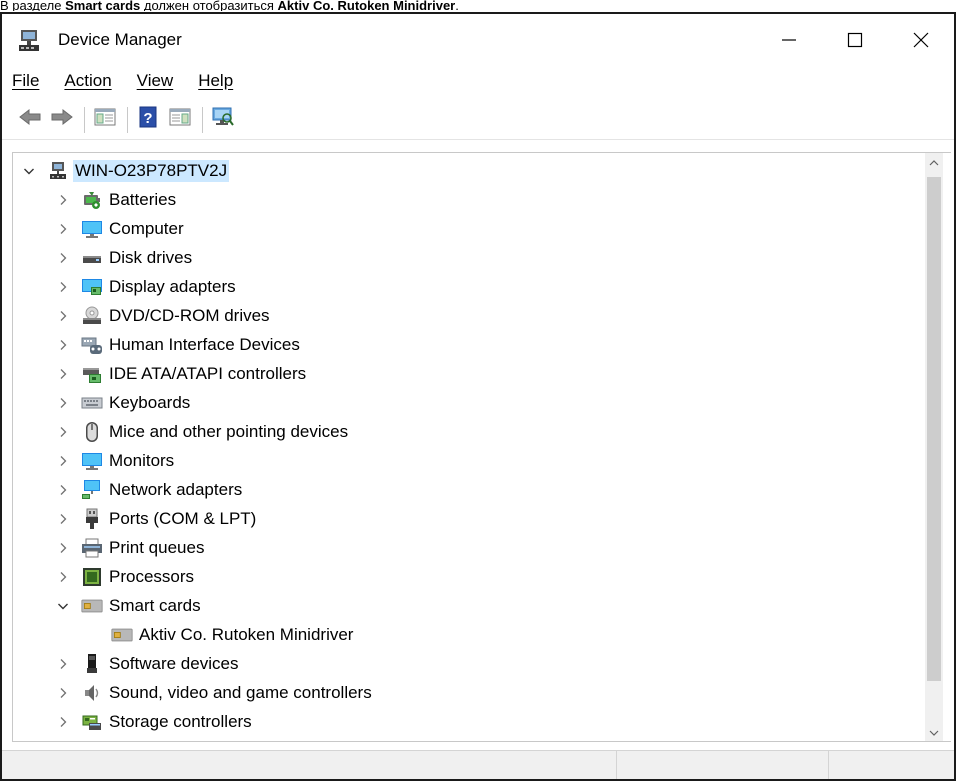 Image resolution: width=956 pixels, height=781 pixels. Describe the element at coordinates (141, 461) in the screenshot. I see `tree-item-label: Monitors` at that location.